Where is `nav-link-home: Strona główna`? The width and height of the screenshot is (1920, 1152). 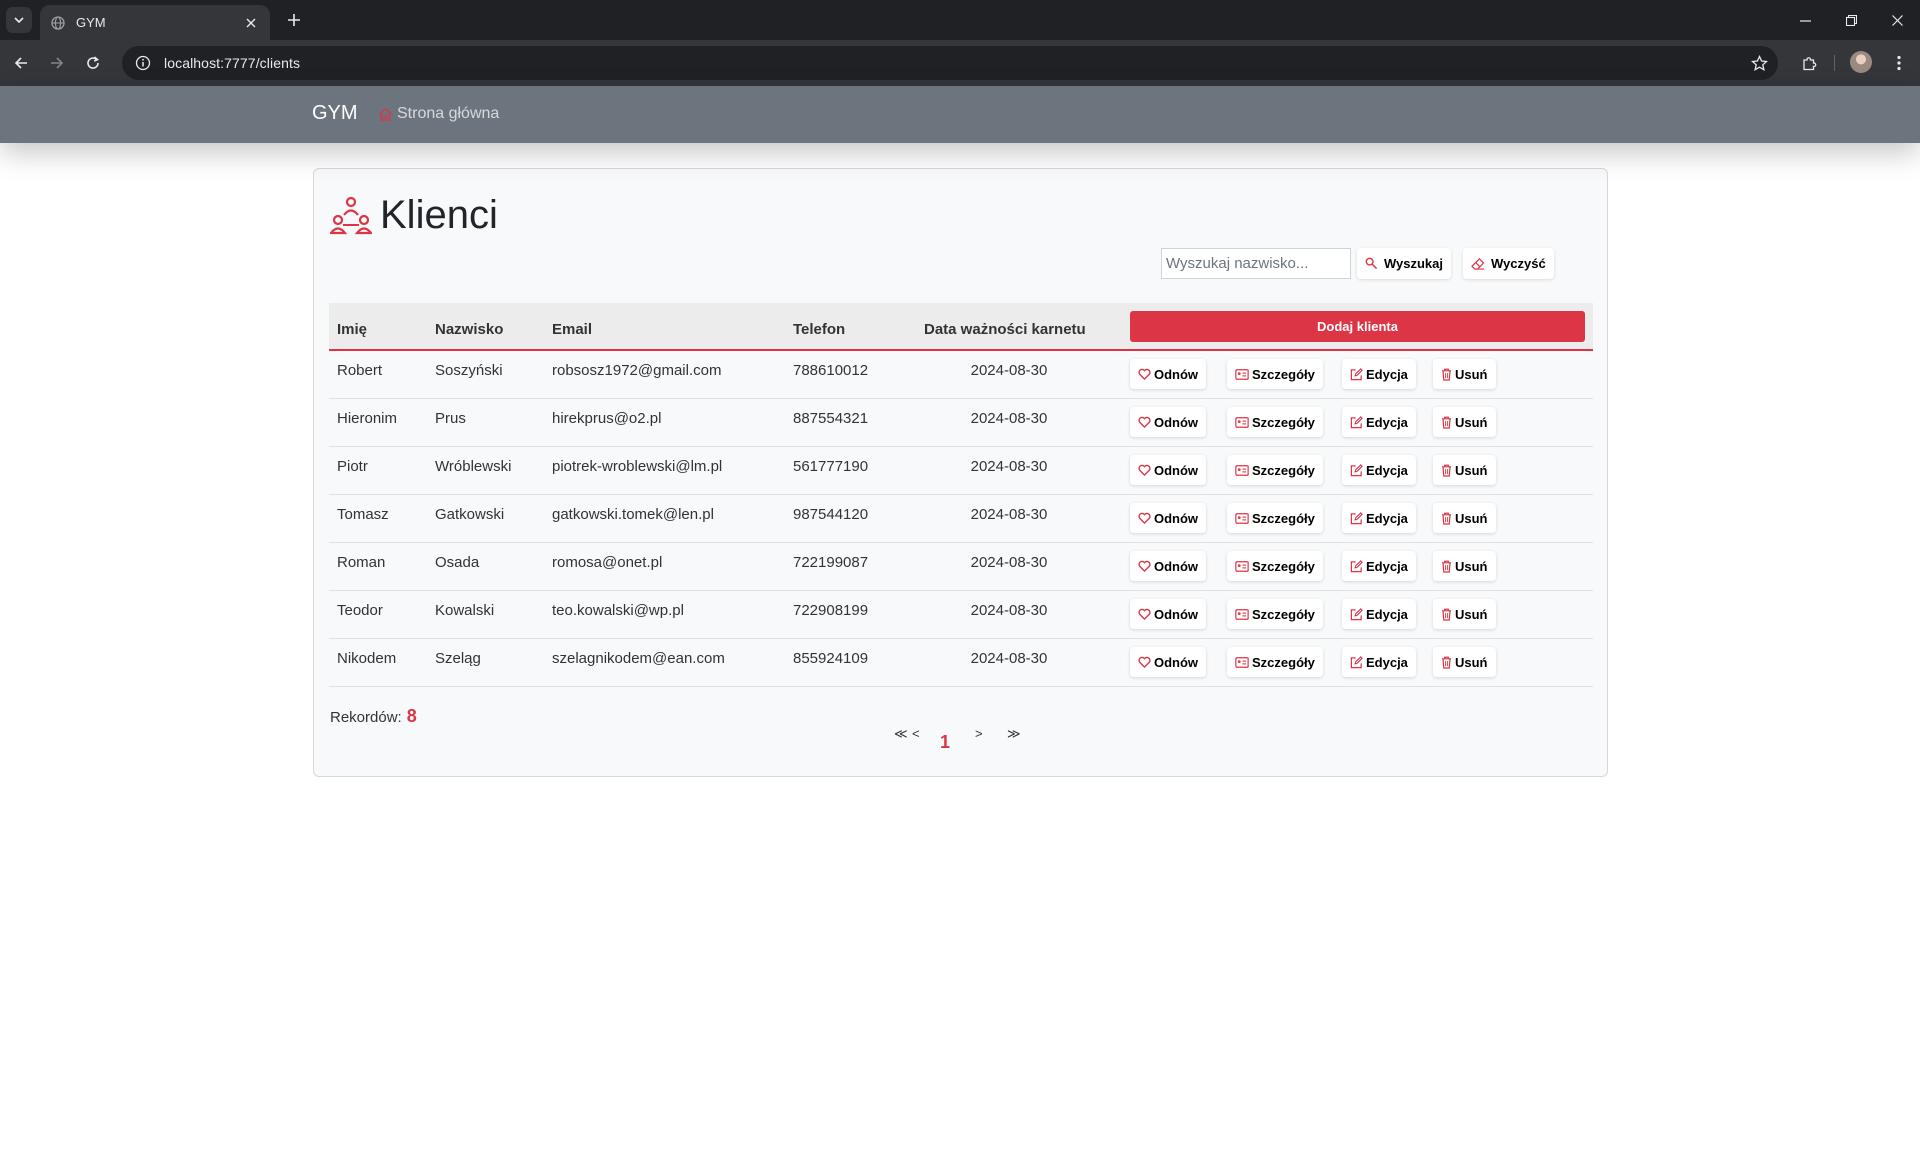
nav-link-home: Strona główna is located at coordinates (438, 114).